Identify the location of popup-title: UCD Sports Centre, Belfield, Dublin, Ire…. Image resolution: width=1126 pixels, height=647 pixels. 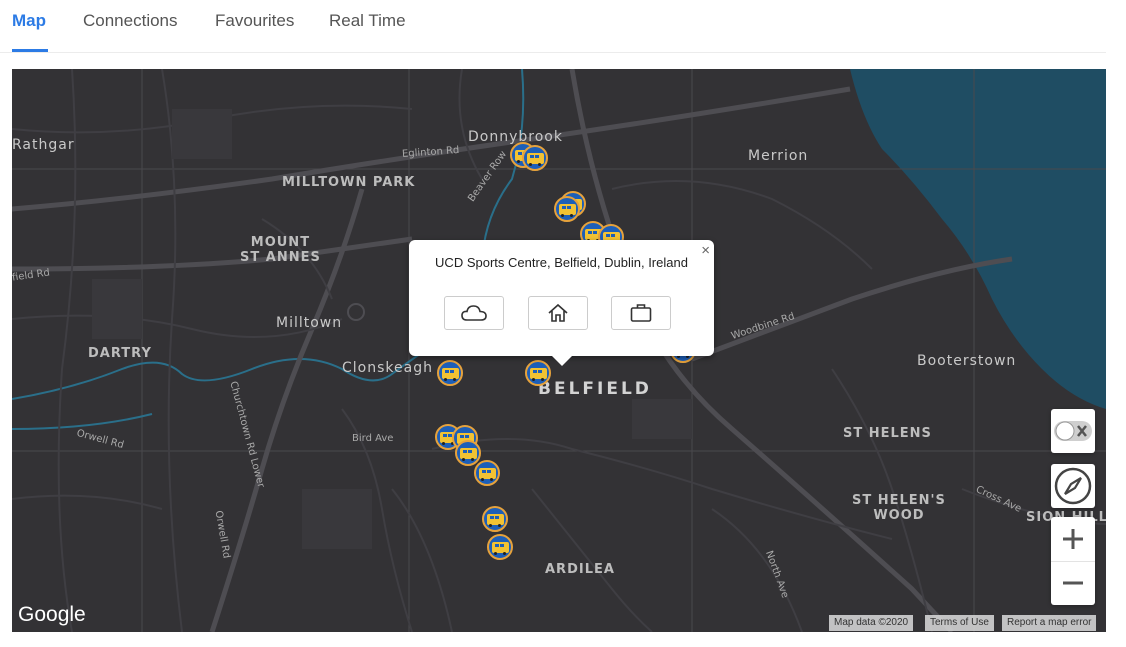
(561, 262).